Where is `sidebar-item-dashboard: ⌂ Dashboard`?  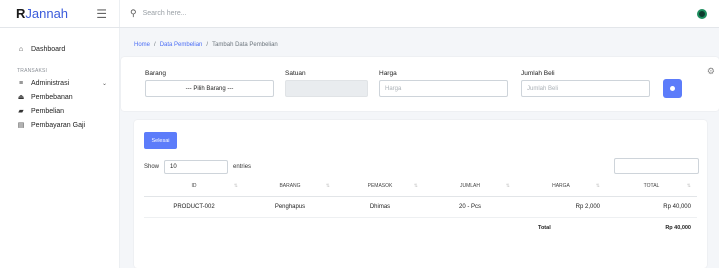 sidebar-item-dashboard: ⌂ Dashboard is located at coordinates (59, 49).